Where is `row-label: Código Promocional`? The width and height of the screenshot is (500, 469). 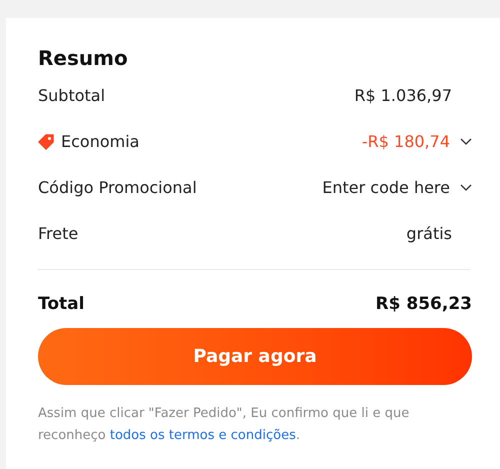 row-label: Código Promocional is located at coordinates (117, 188).